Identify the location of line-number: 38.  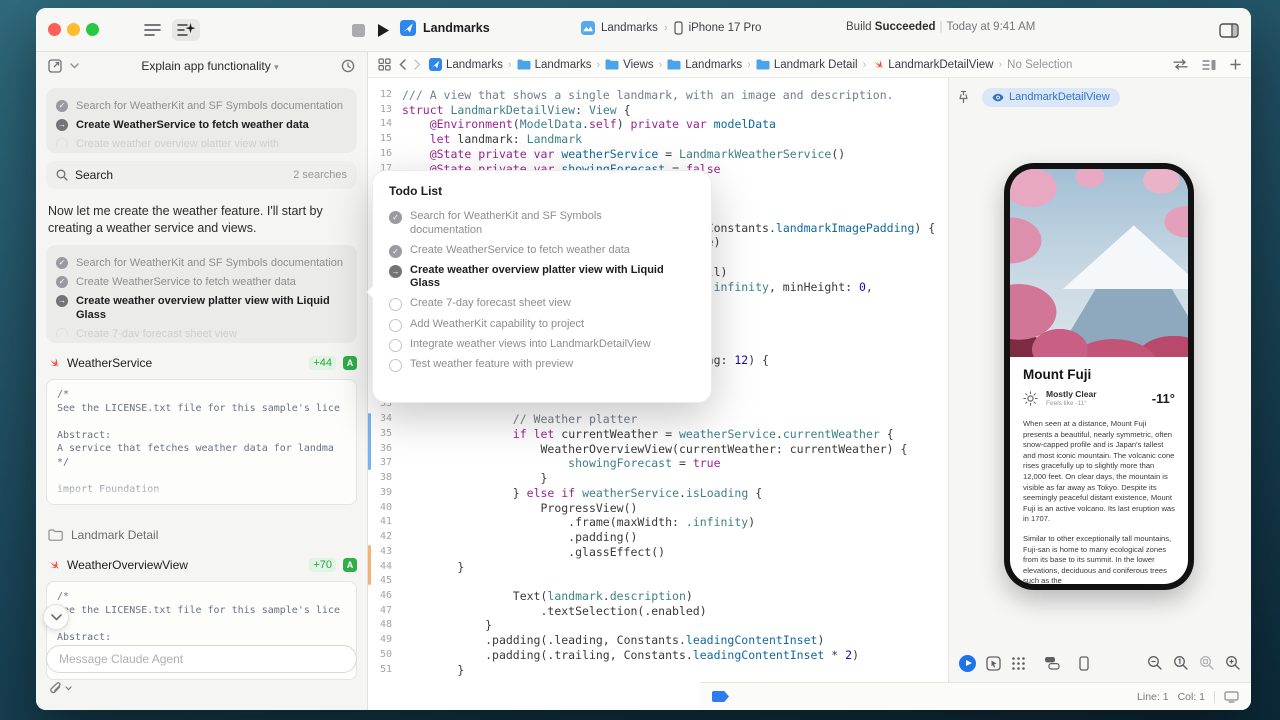
(385, 478).